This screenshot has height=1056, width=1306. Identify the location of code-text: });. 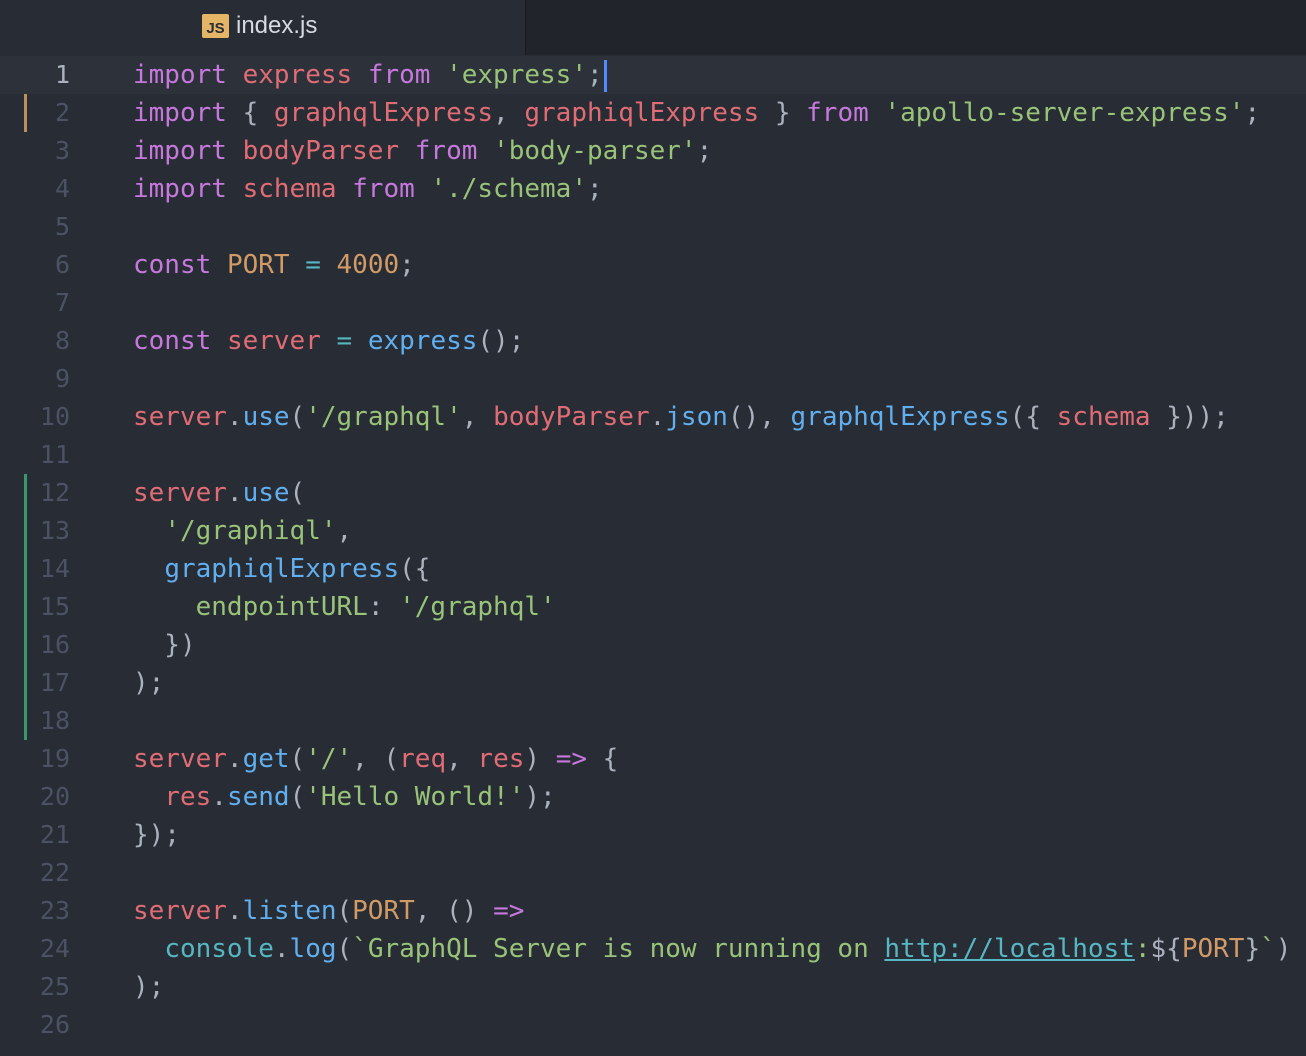
(156, 835).